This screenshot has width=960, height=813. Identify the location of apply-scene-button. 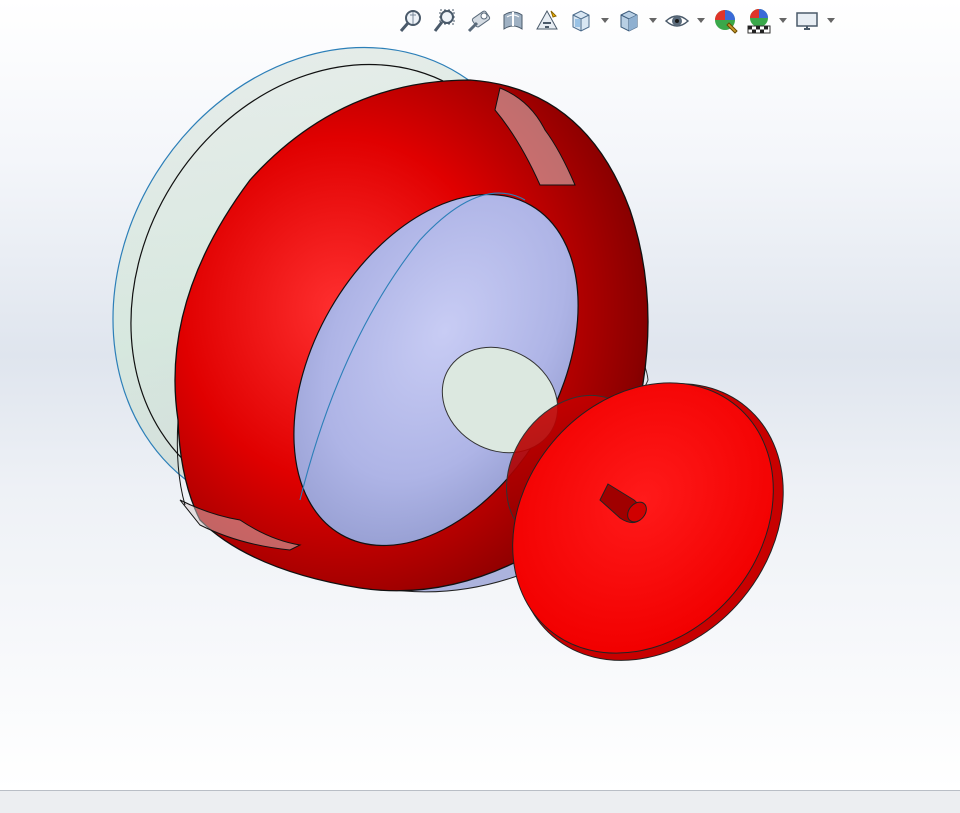
(759, 21).